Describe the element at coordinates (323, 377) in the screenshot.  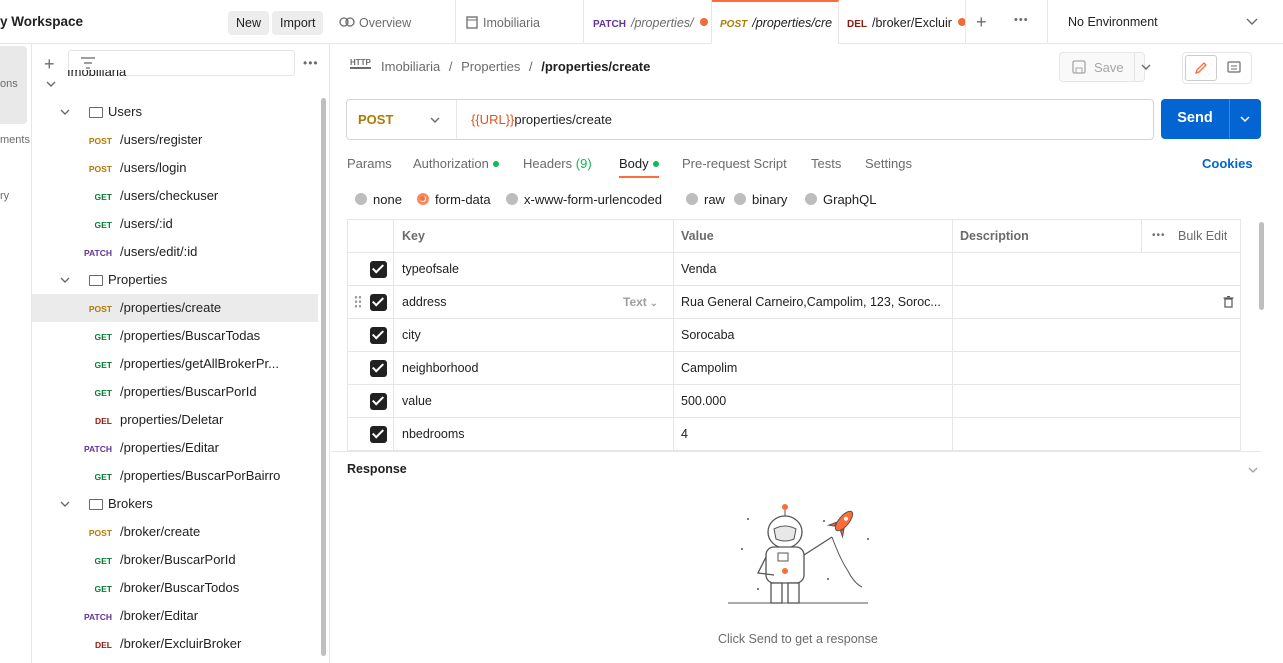
I see `sidebar-scrollbar` at that location.